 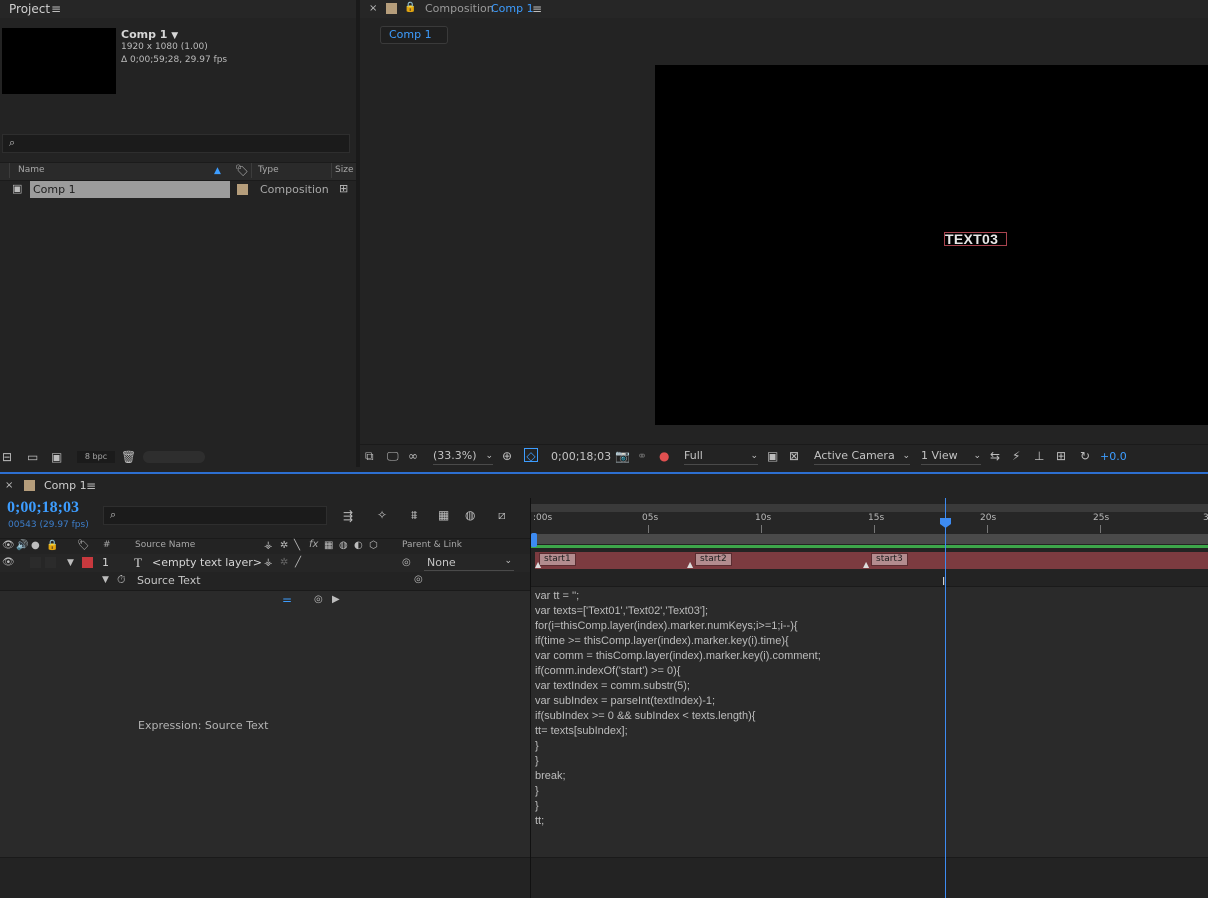 What do you see at coordinates (174, 457) in the screenshot?
I see `project-scrollbar` at bounding box center [174, 457].